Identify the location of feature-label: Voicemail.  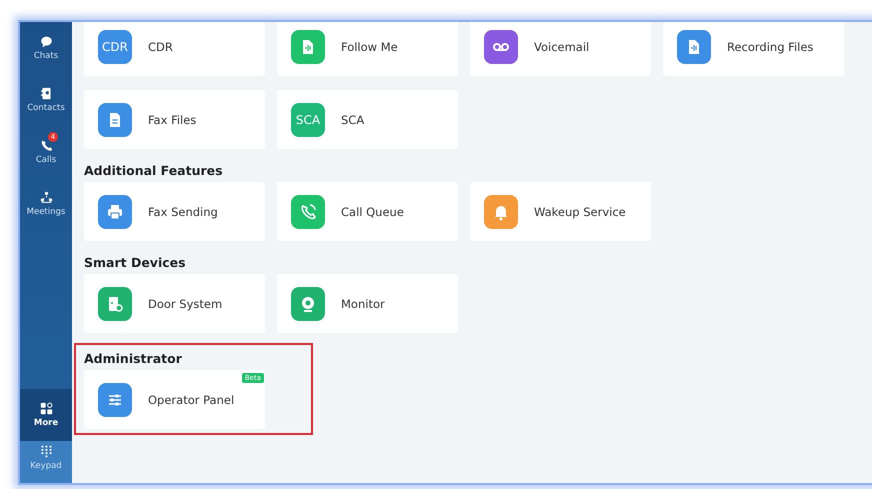
(562, 47).